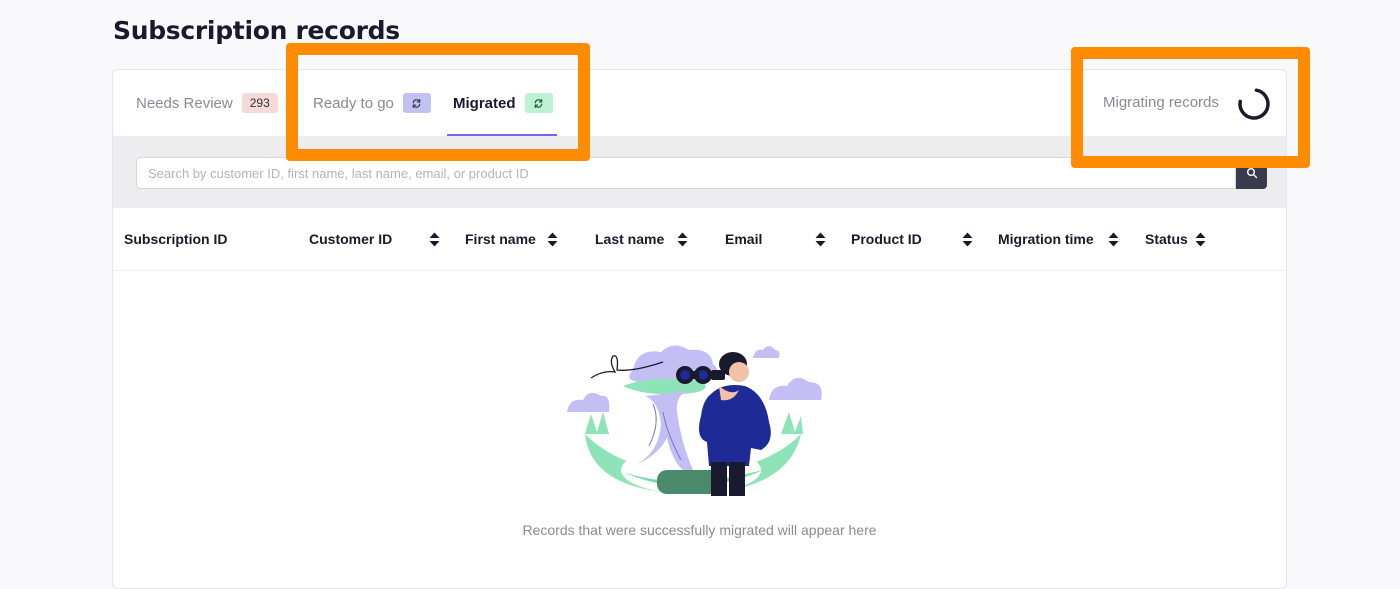  I want to click on search-button, so click(1251, 173).